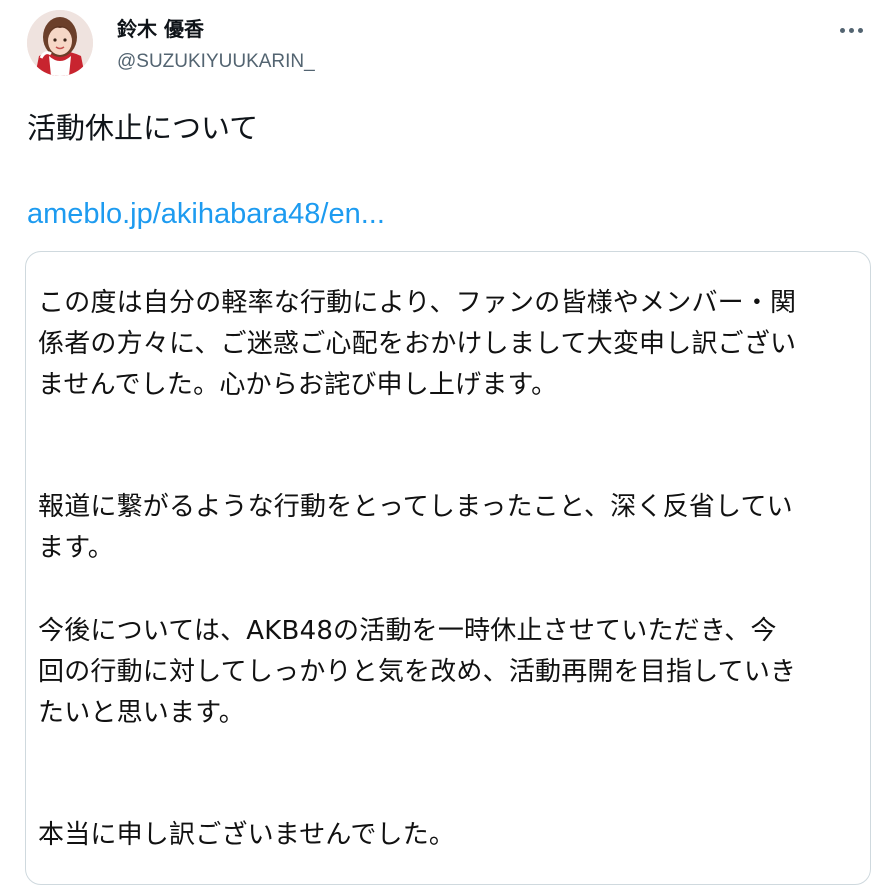 This screenshot has width=877, height=895. Describe the element at coordinates (447, 47) in the screenshot. I see `tweet-header: 鈴木 優香 @SUZUKIYUUKARIN_` at that location.